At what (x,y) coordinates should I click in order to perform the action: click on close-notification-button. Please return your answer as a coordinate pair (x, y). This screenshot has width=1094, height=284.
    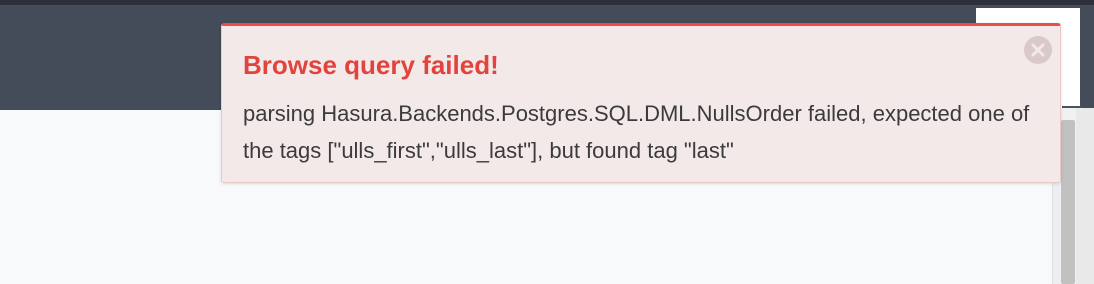
    Looking at the image, I should click on (1038, 50).